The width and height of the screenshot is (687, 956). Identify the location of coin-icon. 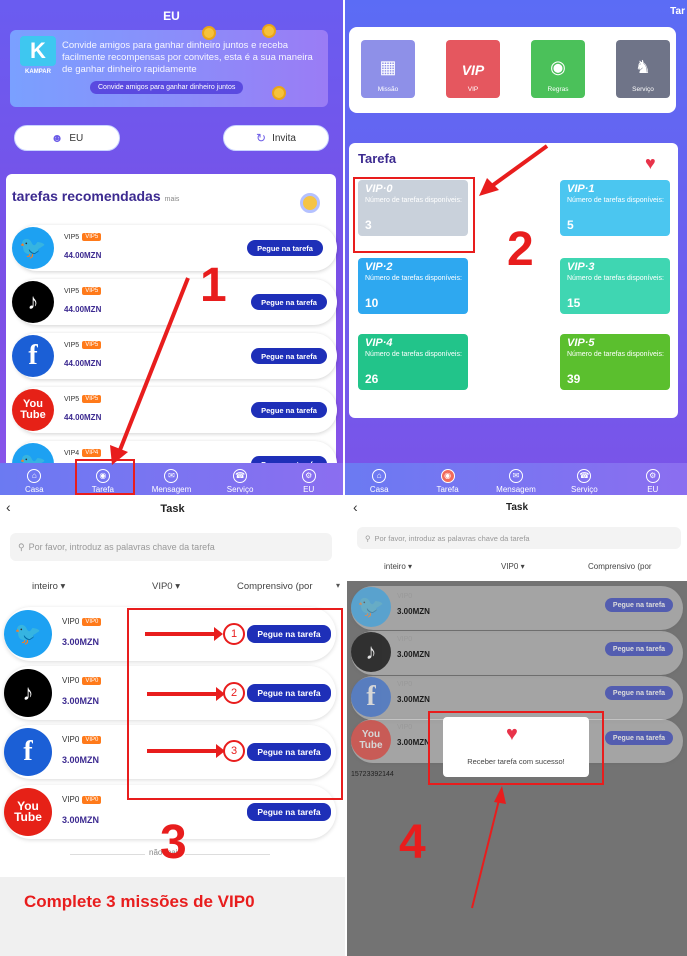
(209, 33).